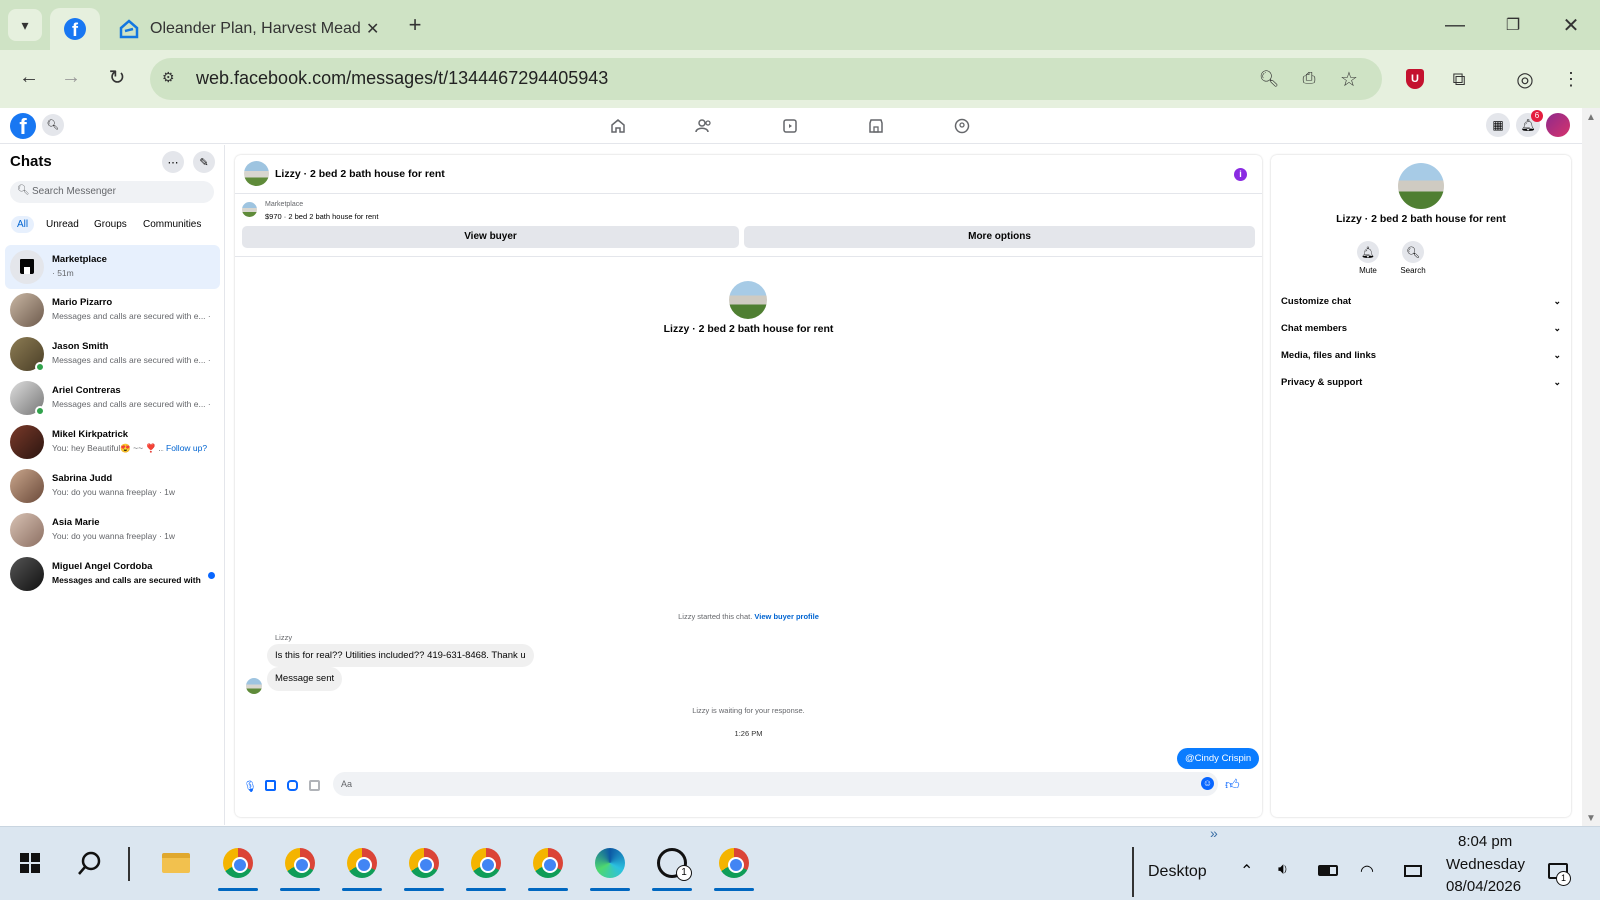 Image resolution: width=1600 pixels, height=900 pixels. What do you see at coordinates (176, 863) in the screenshot?
I see `file-explorer-icon` at bounding box center [176, 863].